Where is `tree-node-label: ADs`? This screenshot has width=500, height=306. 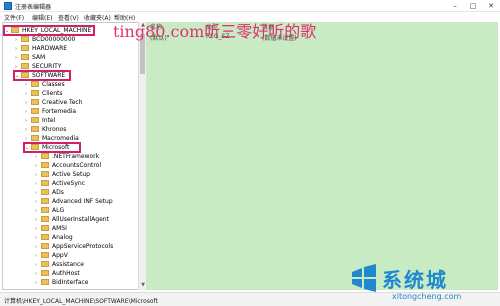
tree-node-label: ADs is located at coordinates (58, 192).